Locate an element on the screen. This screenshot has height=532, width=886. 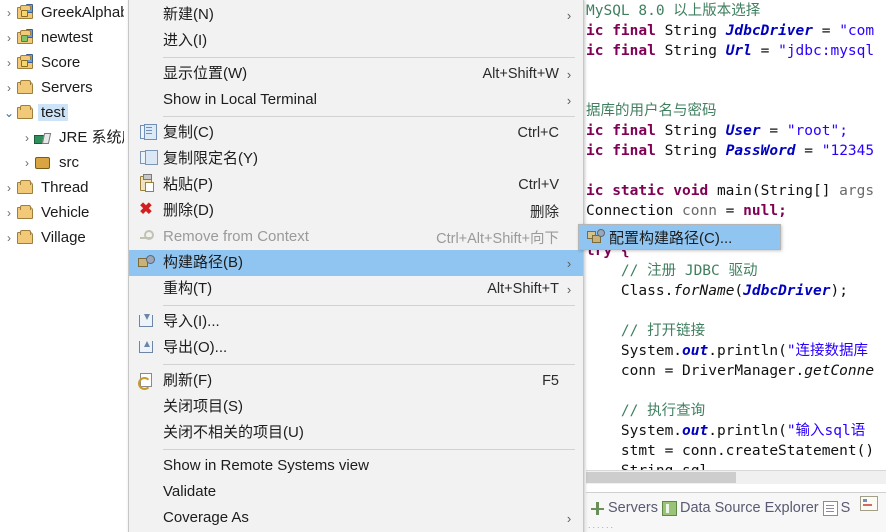
view-tab-label: Servers is located at coordinates (633, 508).